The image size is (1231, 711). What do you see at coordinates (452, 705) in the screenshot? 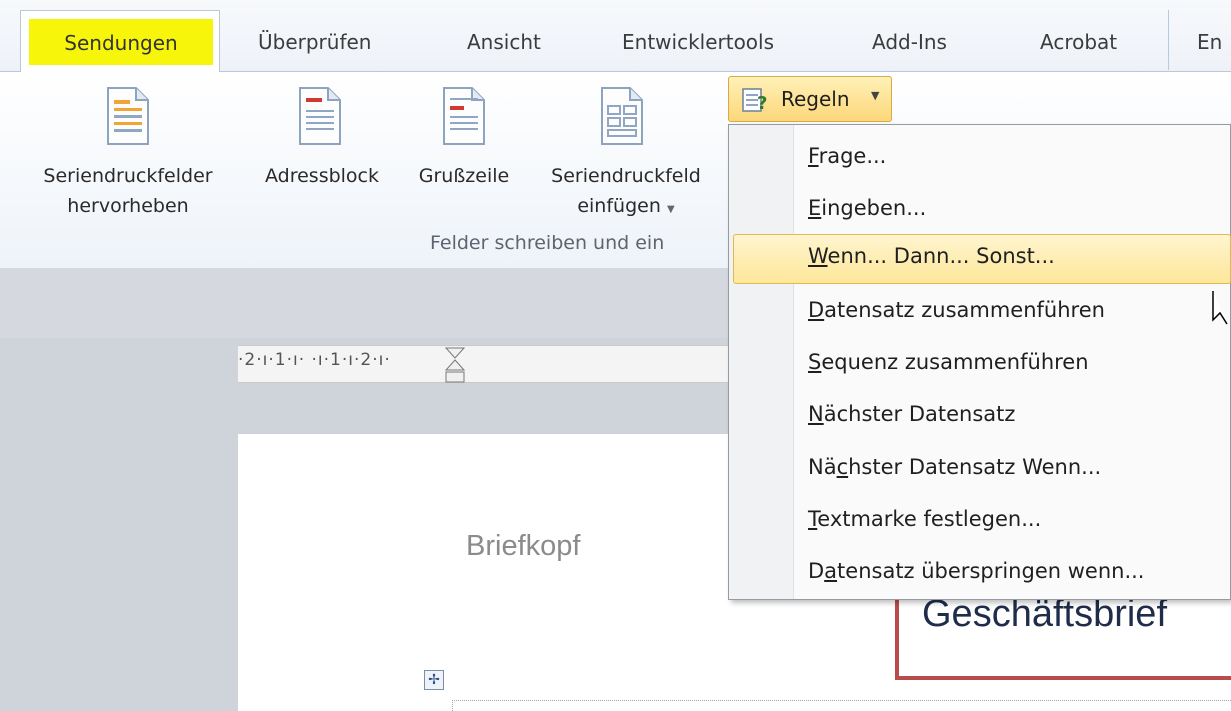
I see `table-gridline-vertical` at bounding box center [452, 705].